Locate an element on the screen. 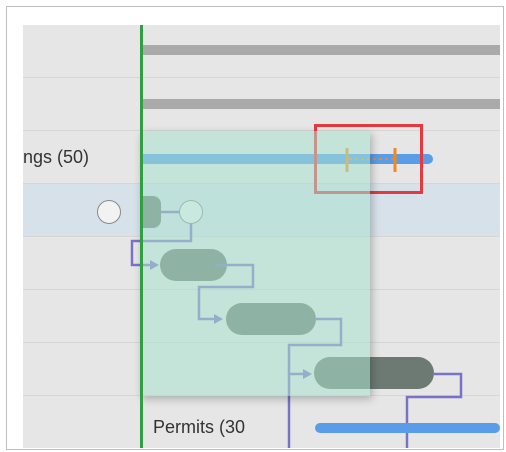  progress-bar is located at coordinates (407, 428).